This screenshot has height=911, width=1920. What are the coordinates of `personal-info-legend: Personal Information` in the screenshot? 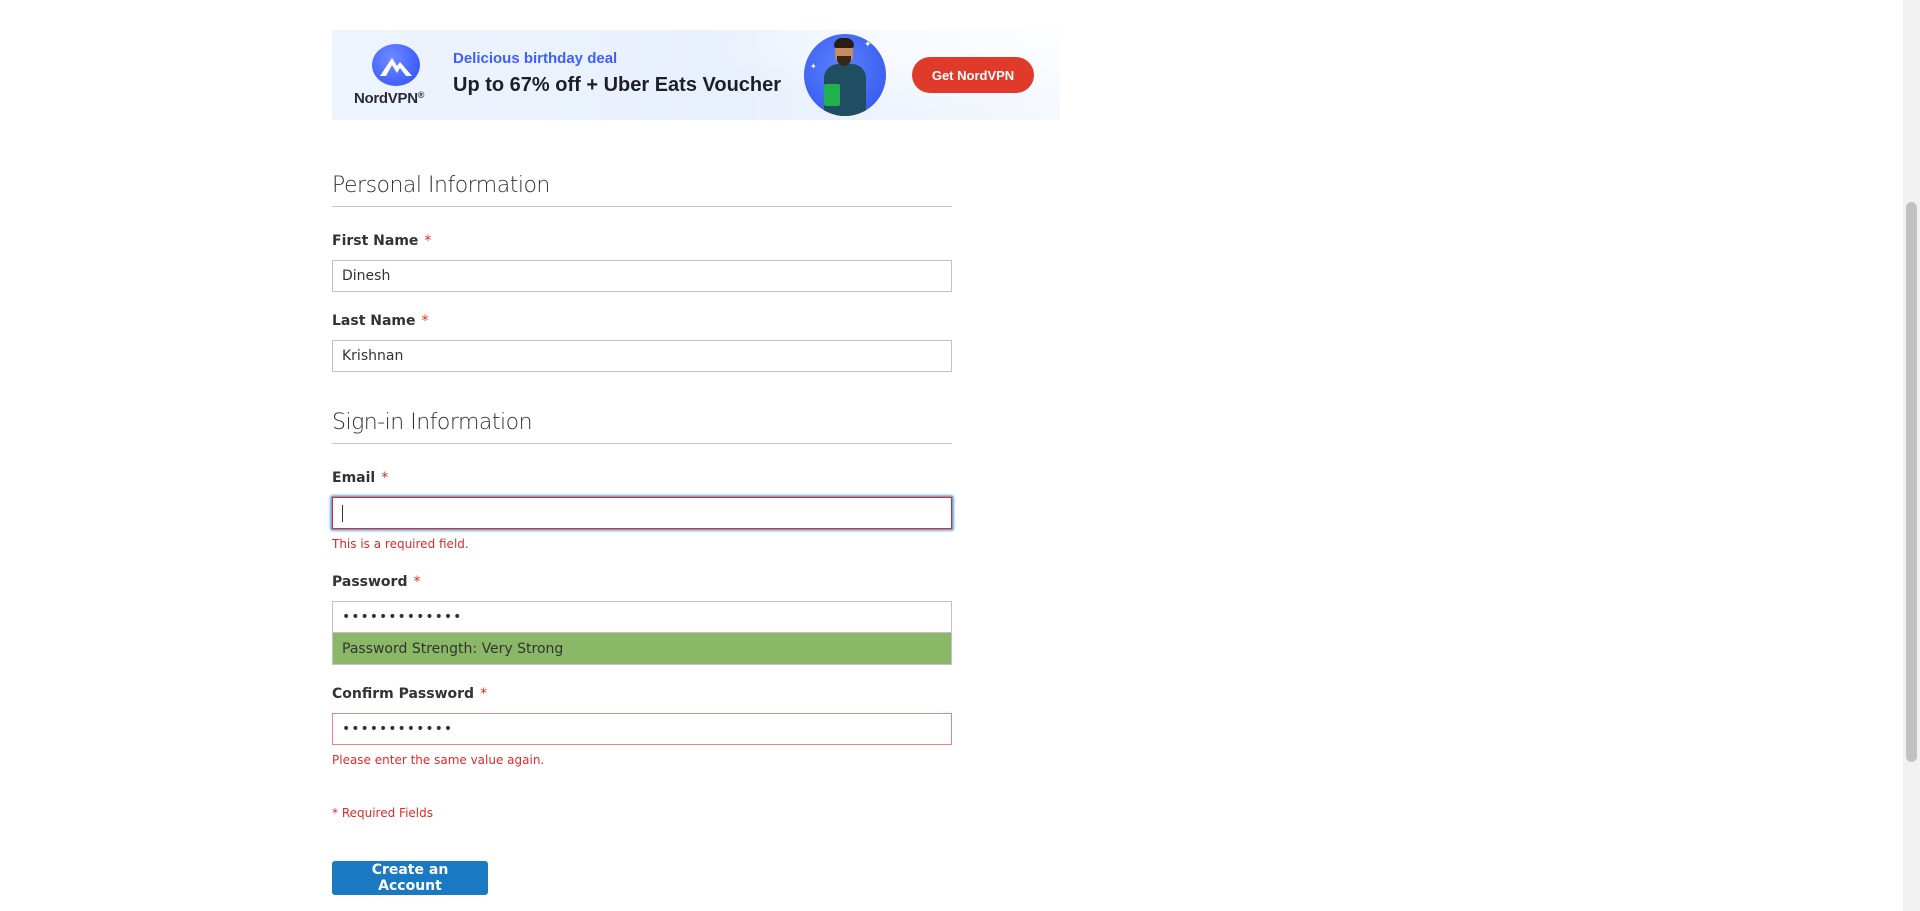 It's located at (642, 190).